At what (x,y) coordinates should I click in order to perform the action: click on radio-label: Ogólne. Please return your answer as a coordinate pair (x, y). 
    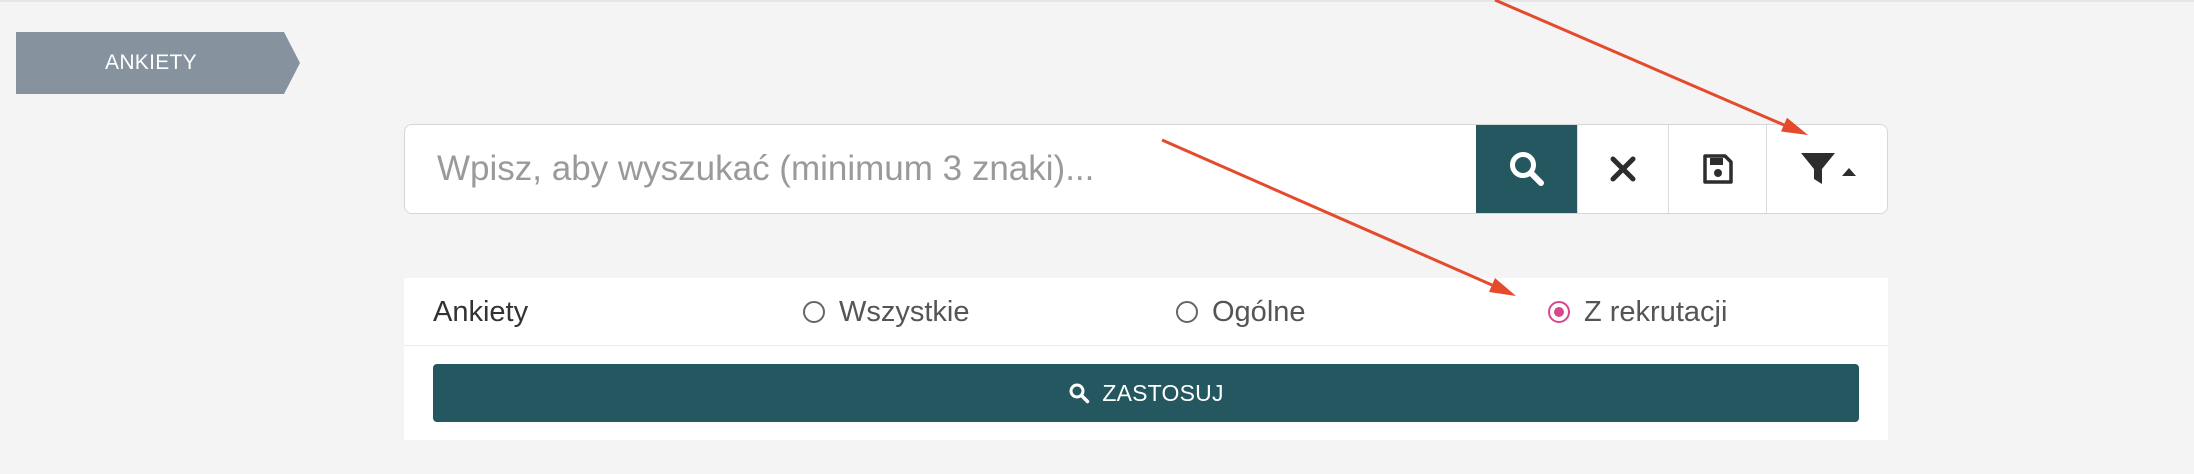
    Looking at the image, I should click on (1259, 311).